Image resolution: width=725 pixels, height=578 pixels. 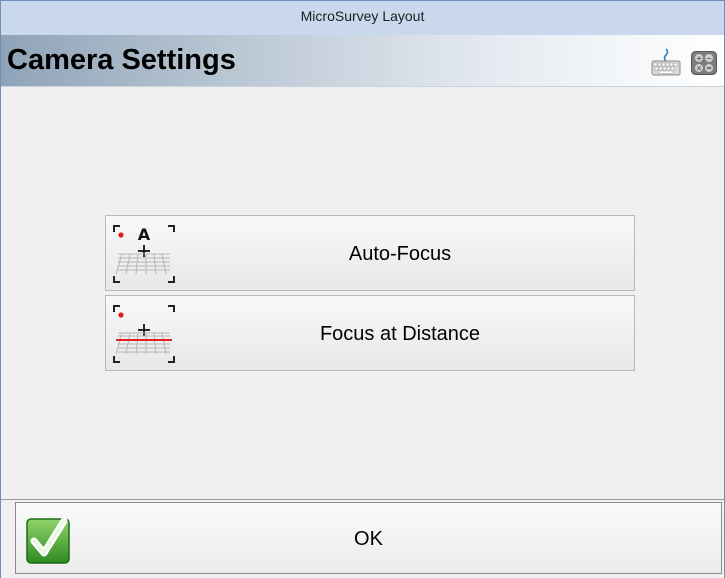 I want to click on focus-at-distance-button: Focus at Distance, so click(x=370, y=333).